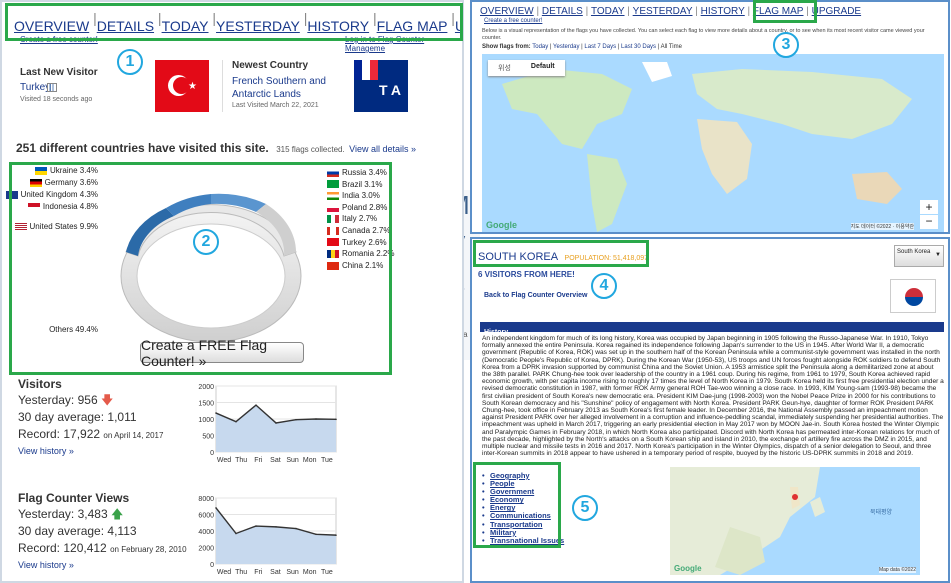  I want to click on map-data-credit: Map data ©2022, so click(897, 570).